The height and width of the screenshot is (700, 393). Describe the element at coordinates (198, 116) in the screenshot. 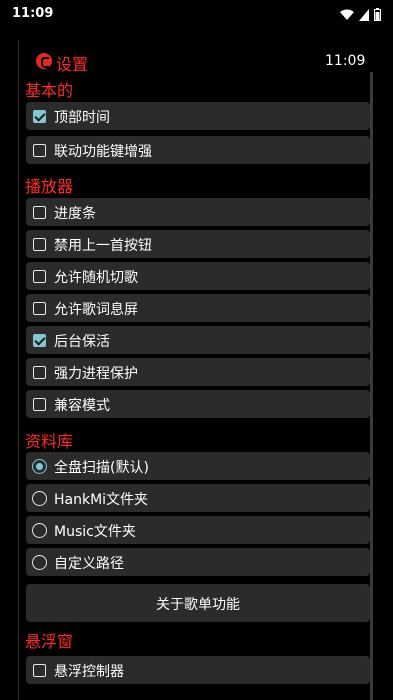

I see `toggle-top-time: 顶部时间` at that location.